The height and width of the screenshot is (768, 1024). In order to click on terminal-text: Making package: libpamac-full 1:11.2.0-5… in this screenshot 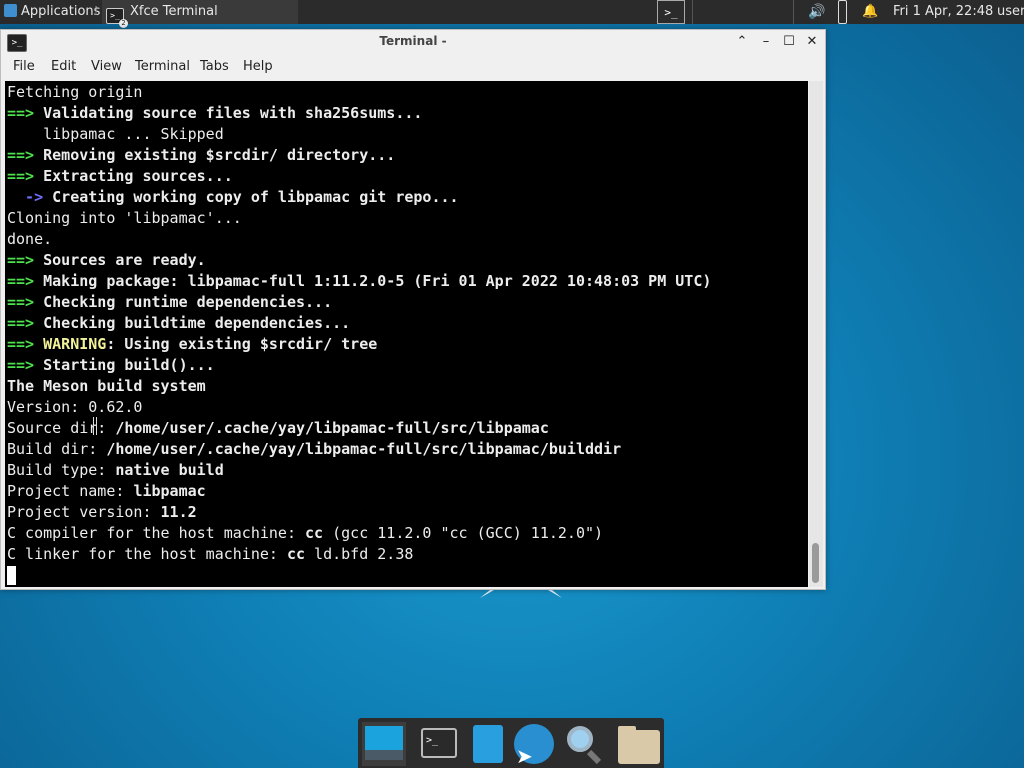, I will do `click(377, 281)`.